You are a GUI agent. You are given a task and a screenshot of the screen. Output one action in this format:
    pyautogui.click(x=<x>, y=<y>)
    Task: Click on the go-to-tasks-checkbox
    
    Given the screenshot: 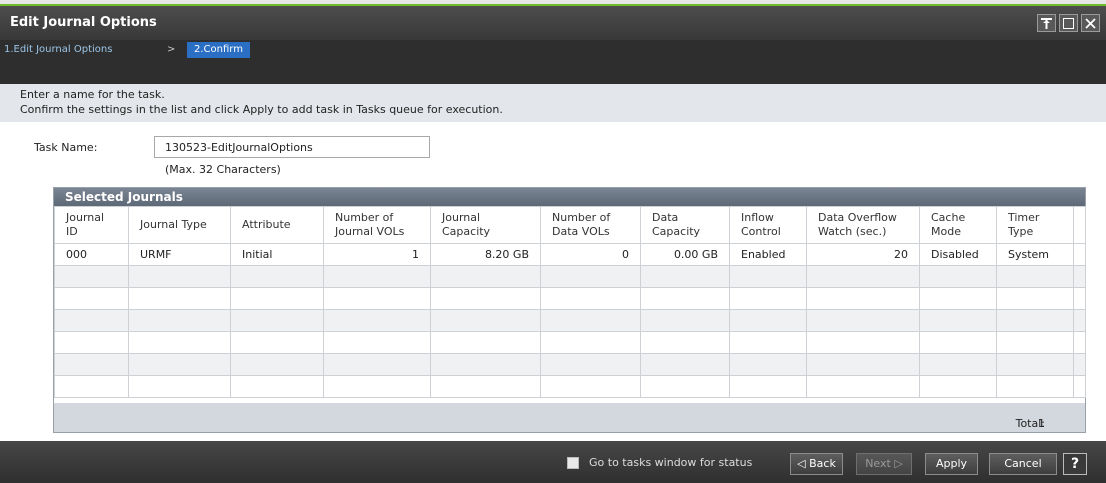 What is the action you would take?
    pyautogui.click(x=573, y=463)
    